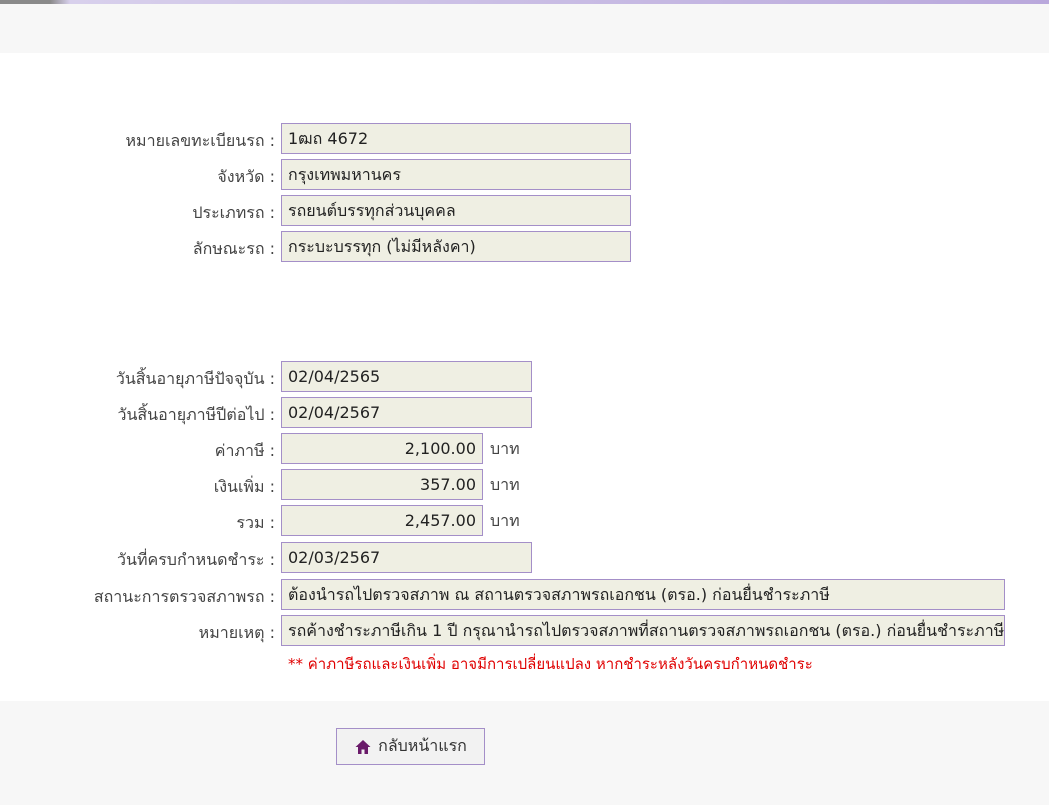 Image resolution: width=1049 pixels, height=805 pixels. I want to click on next-expiry-label: วันสิ้นอายุภาษีปีต่อไป :, so click(196, 414).